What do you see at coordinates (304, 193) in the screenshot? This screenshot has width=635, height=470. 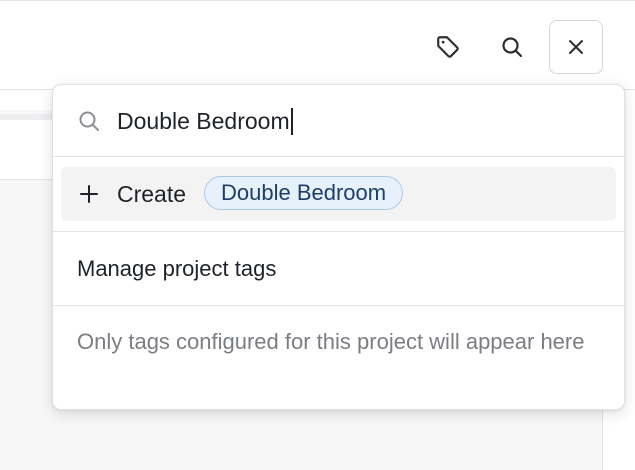 I see `new-tag-chip: Double Bedroom` at bounding box center [304, 193].